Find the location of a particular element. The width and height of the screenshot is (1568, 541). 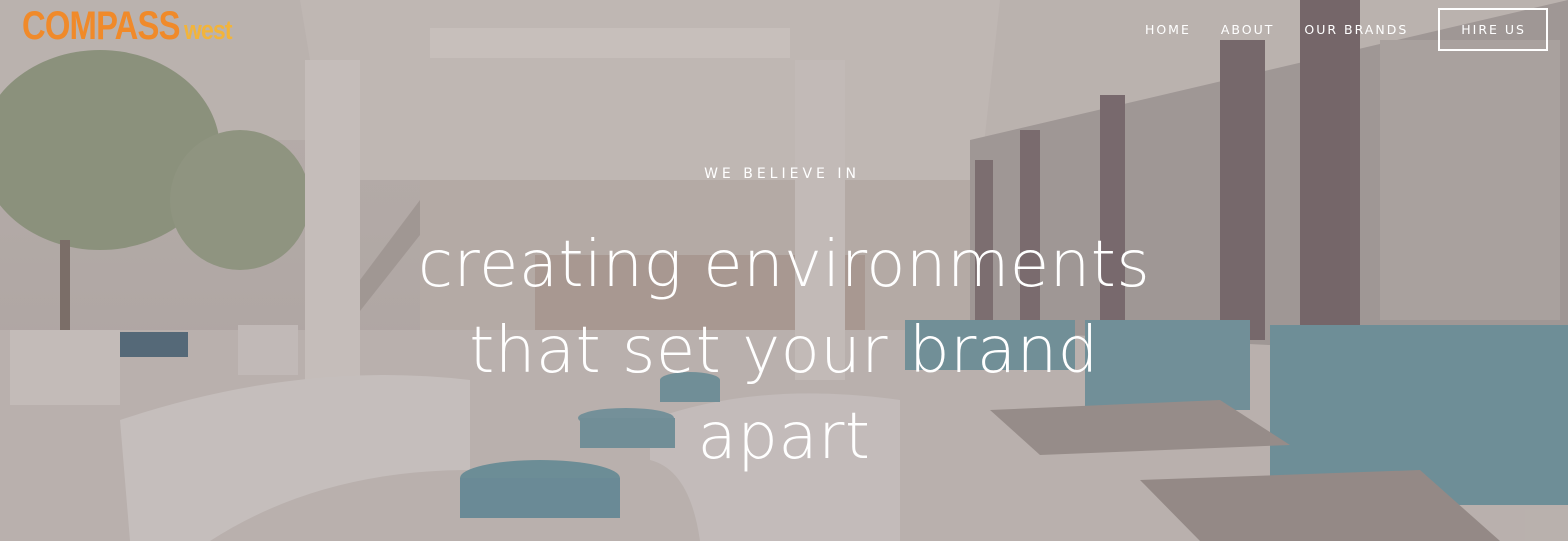

nav-link-about: ABOUT is located at coordinates (1248, 29).